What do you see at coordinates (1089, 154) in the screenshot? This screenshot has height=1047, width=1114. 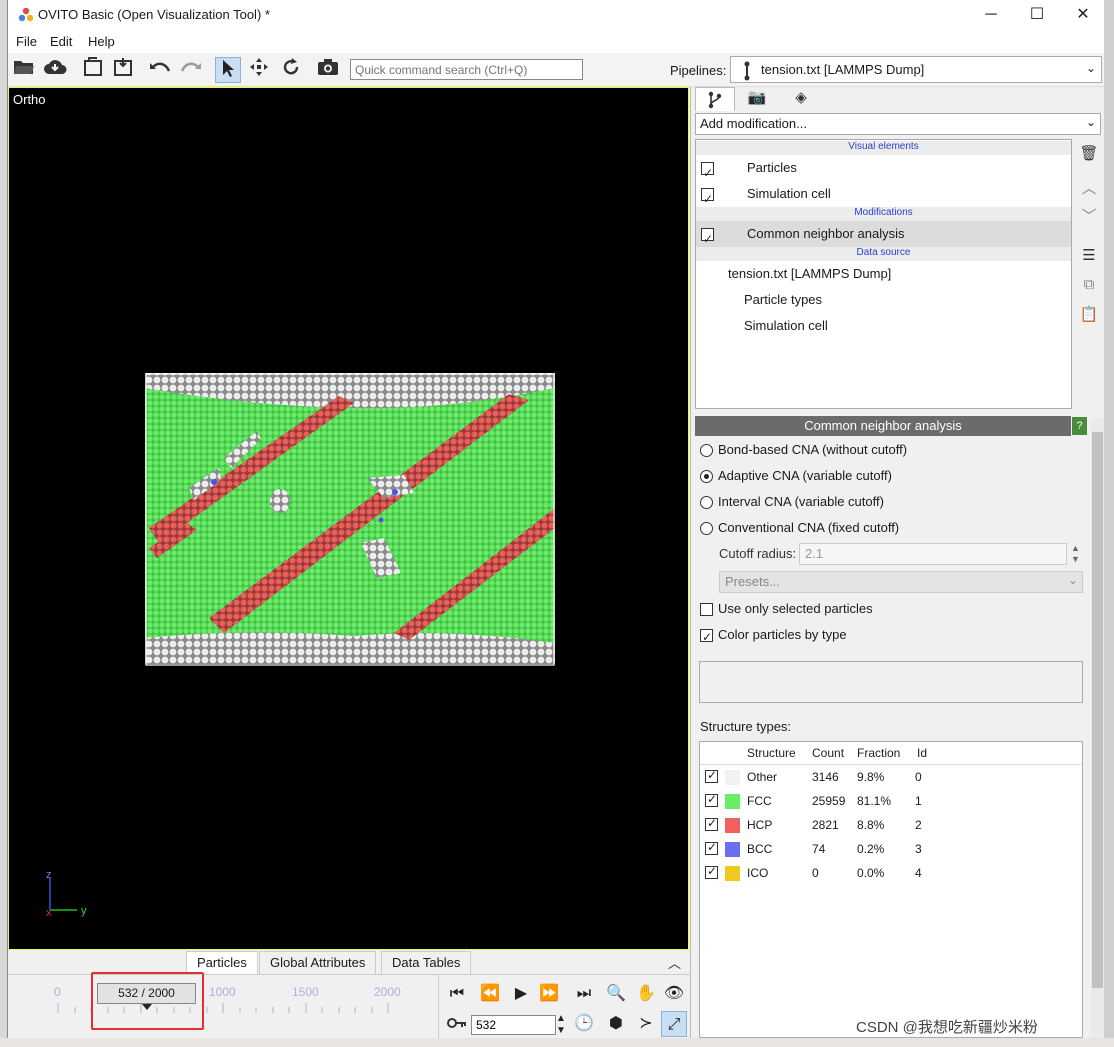 I see `delete-trash-icon: 🗑` at bounding box center [1089, 154].